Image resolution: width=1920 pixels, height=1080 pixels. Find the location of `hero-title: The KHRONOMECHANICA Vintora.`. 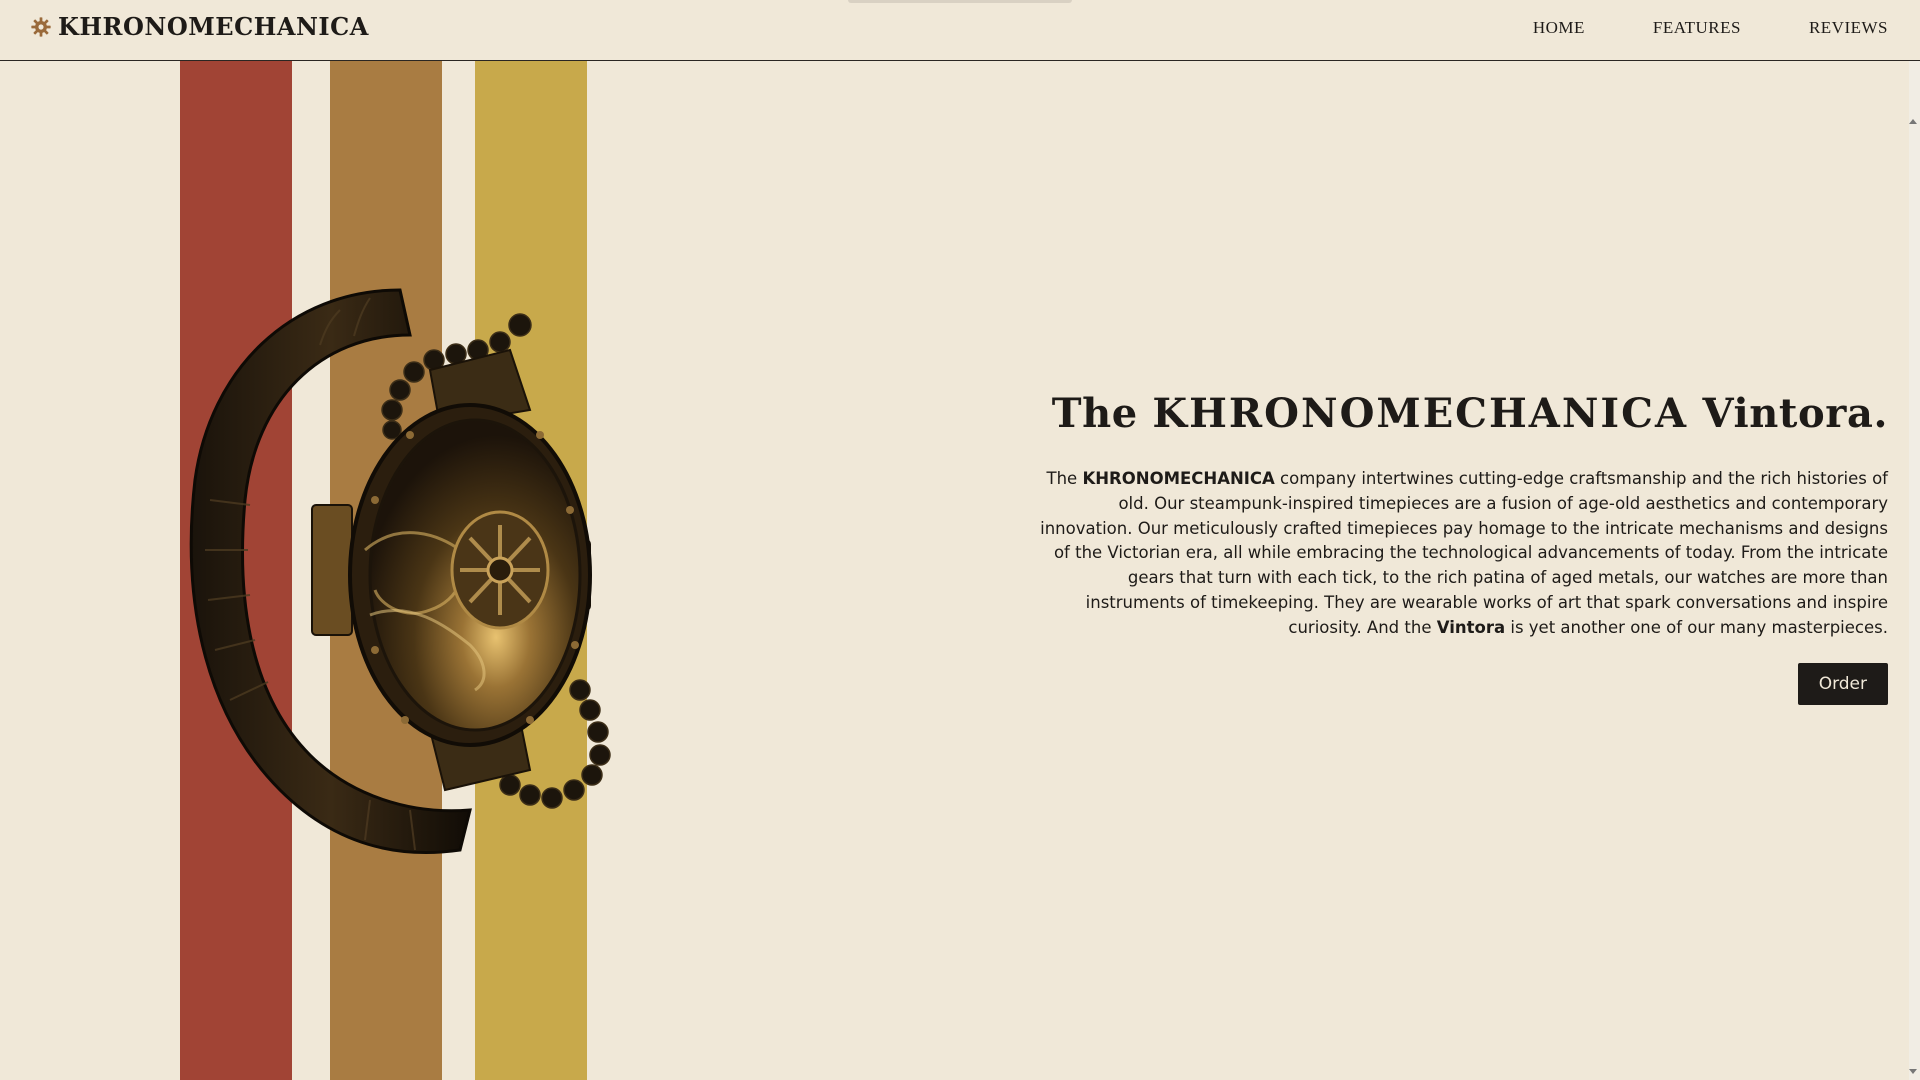

hero-title: The KHRONOMECHANICA Vintora. is located at coordinates (1458, 413).